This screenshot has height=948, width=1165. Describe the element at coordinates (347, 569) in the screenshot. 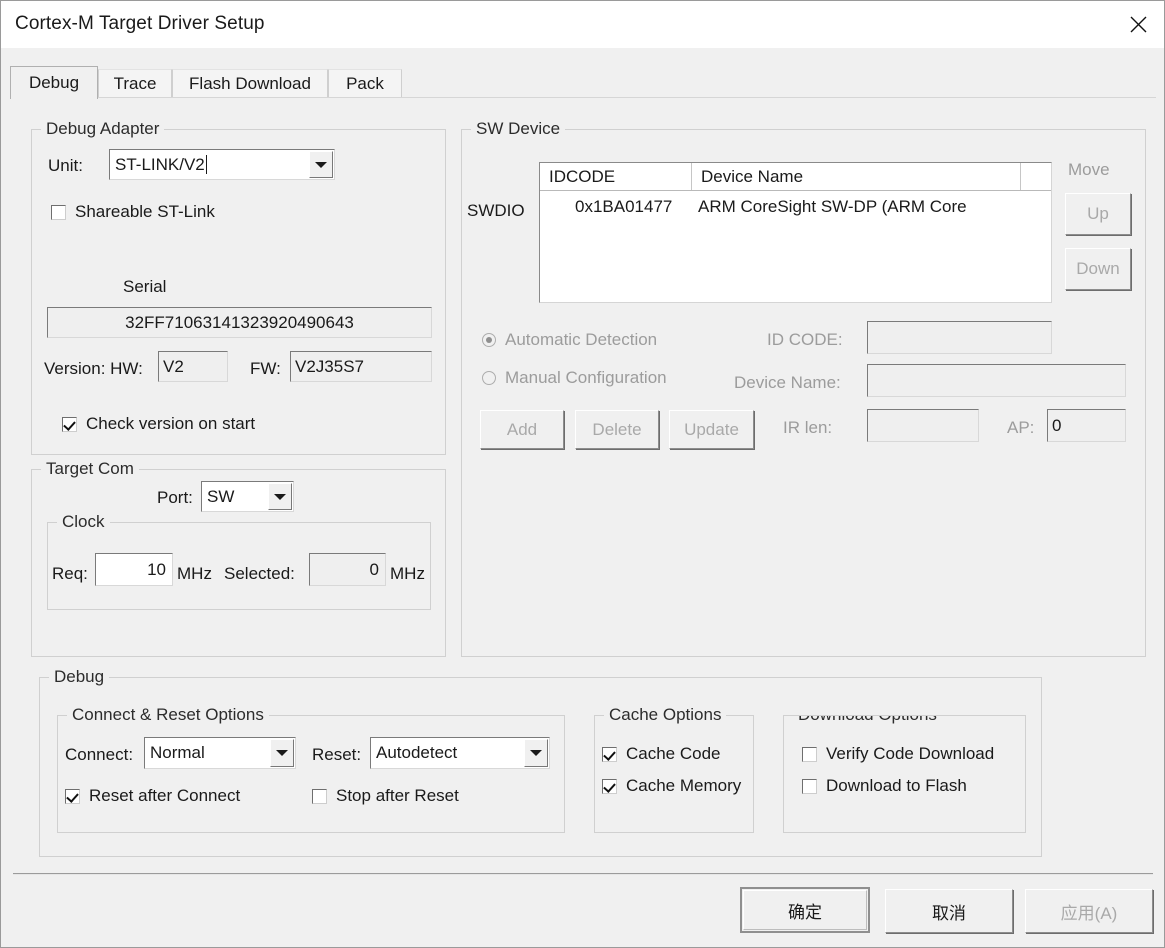

I see `clock-selected-field: 0` at that location.